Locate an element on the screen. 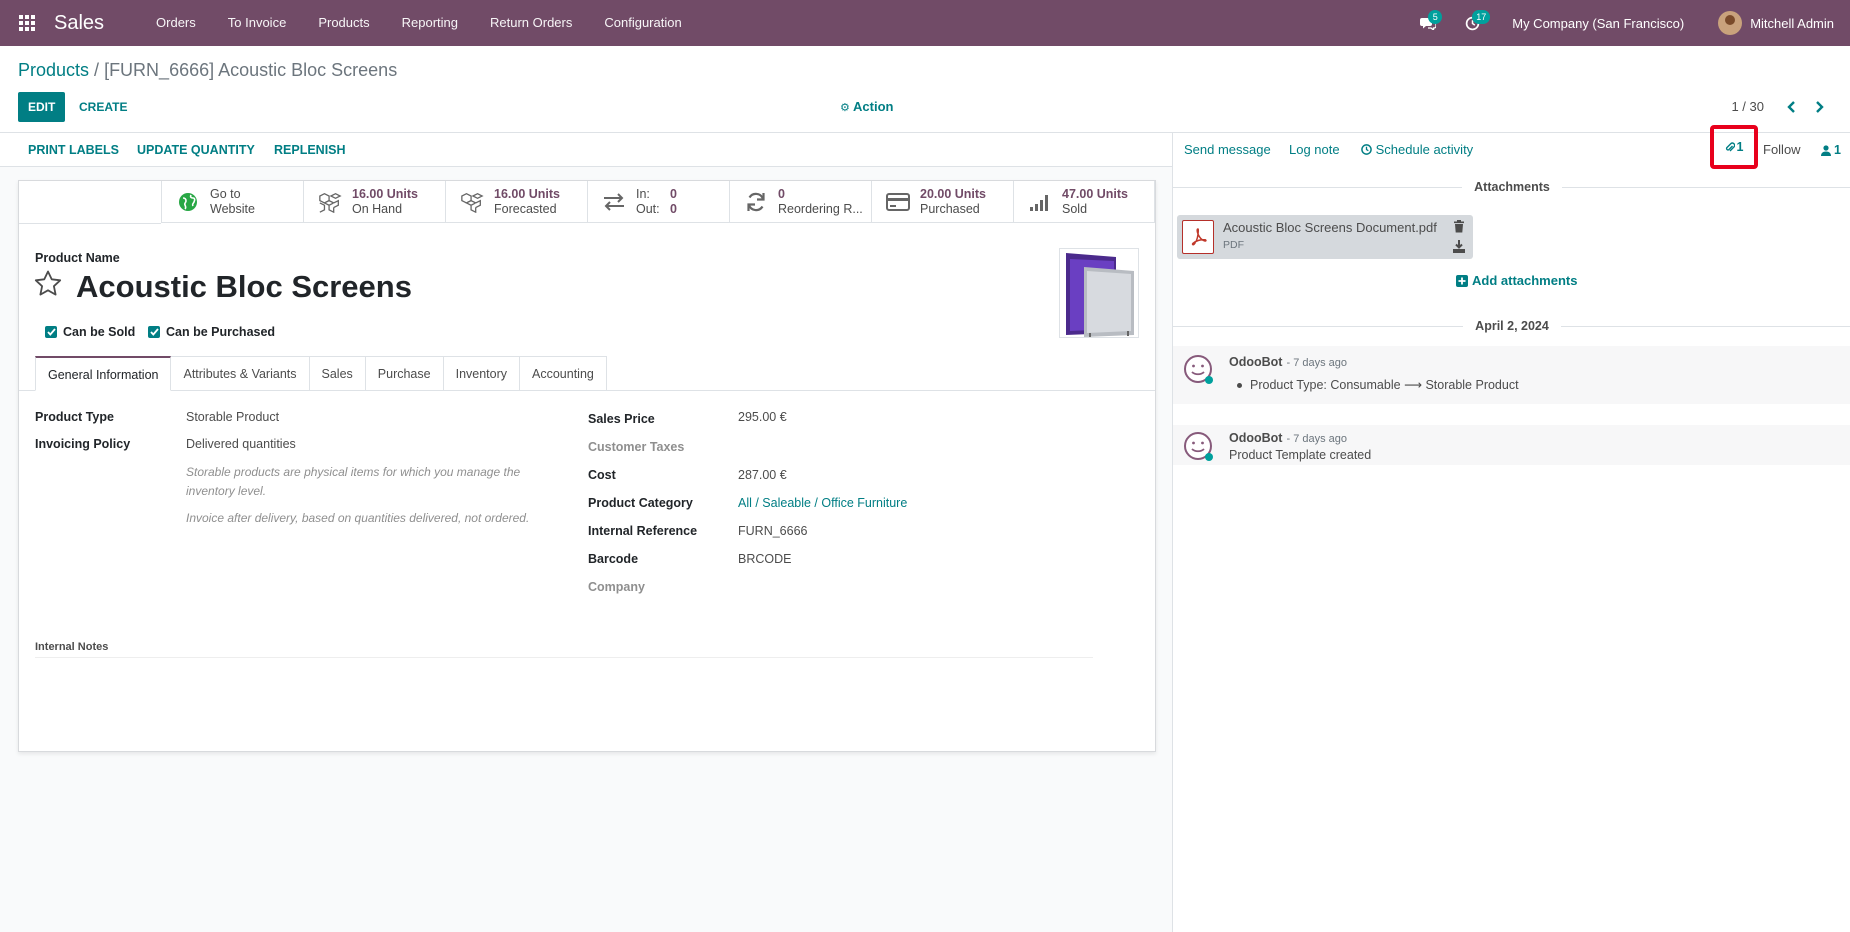  add-attachments-button: Add attachments is located at coordinates (1516, 280).